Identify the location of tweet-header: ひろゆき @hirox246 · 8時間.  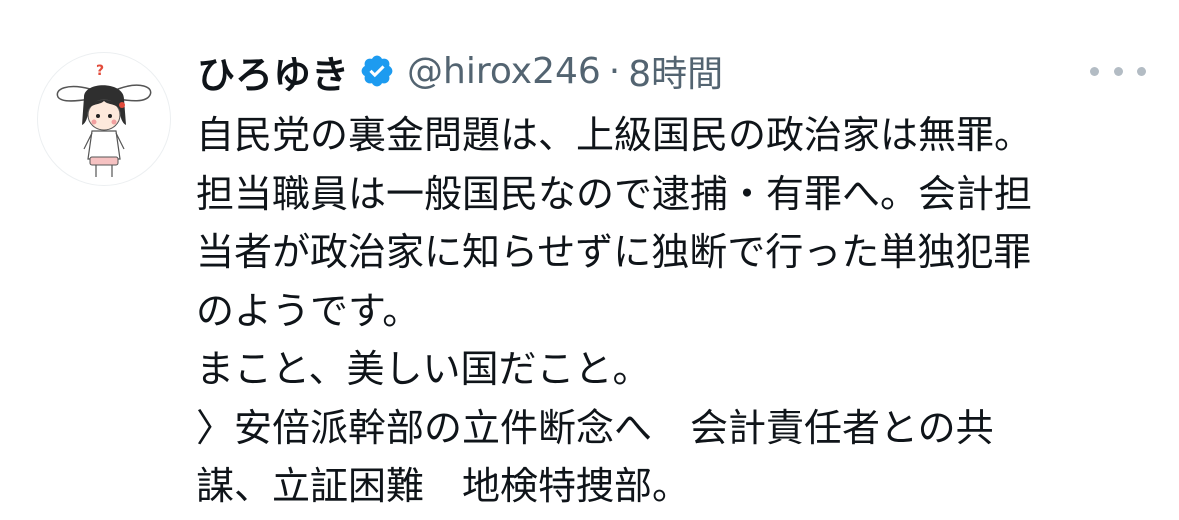
(460, 71).